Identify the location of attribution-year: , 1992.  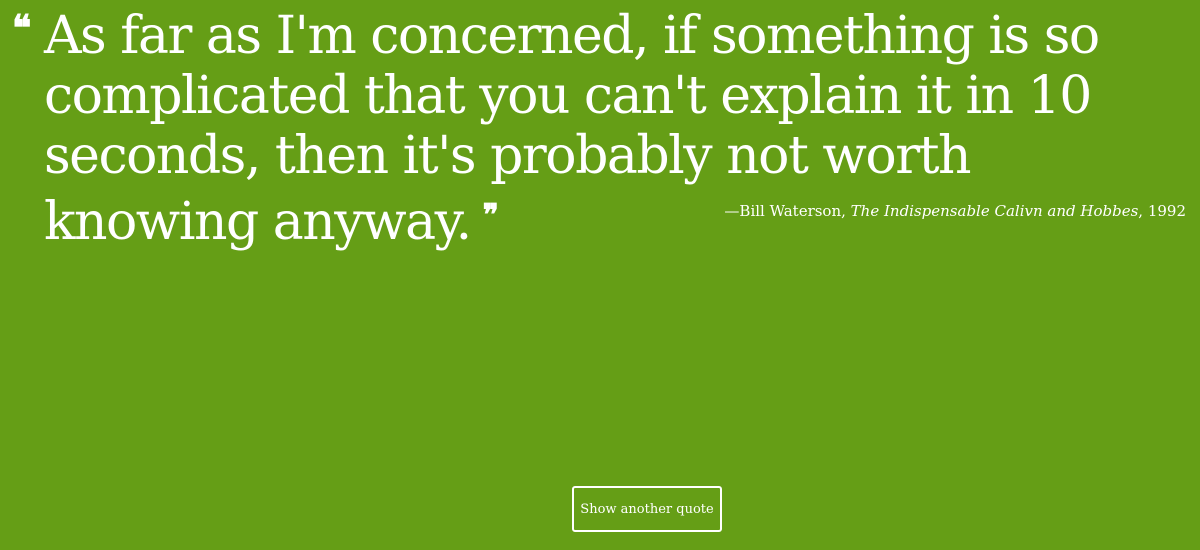
(1162, 211).